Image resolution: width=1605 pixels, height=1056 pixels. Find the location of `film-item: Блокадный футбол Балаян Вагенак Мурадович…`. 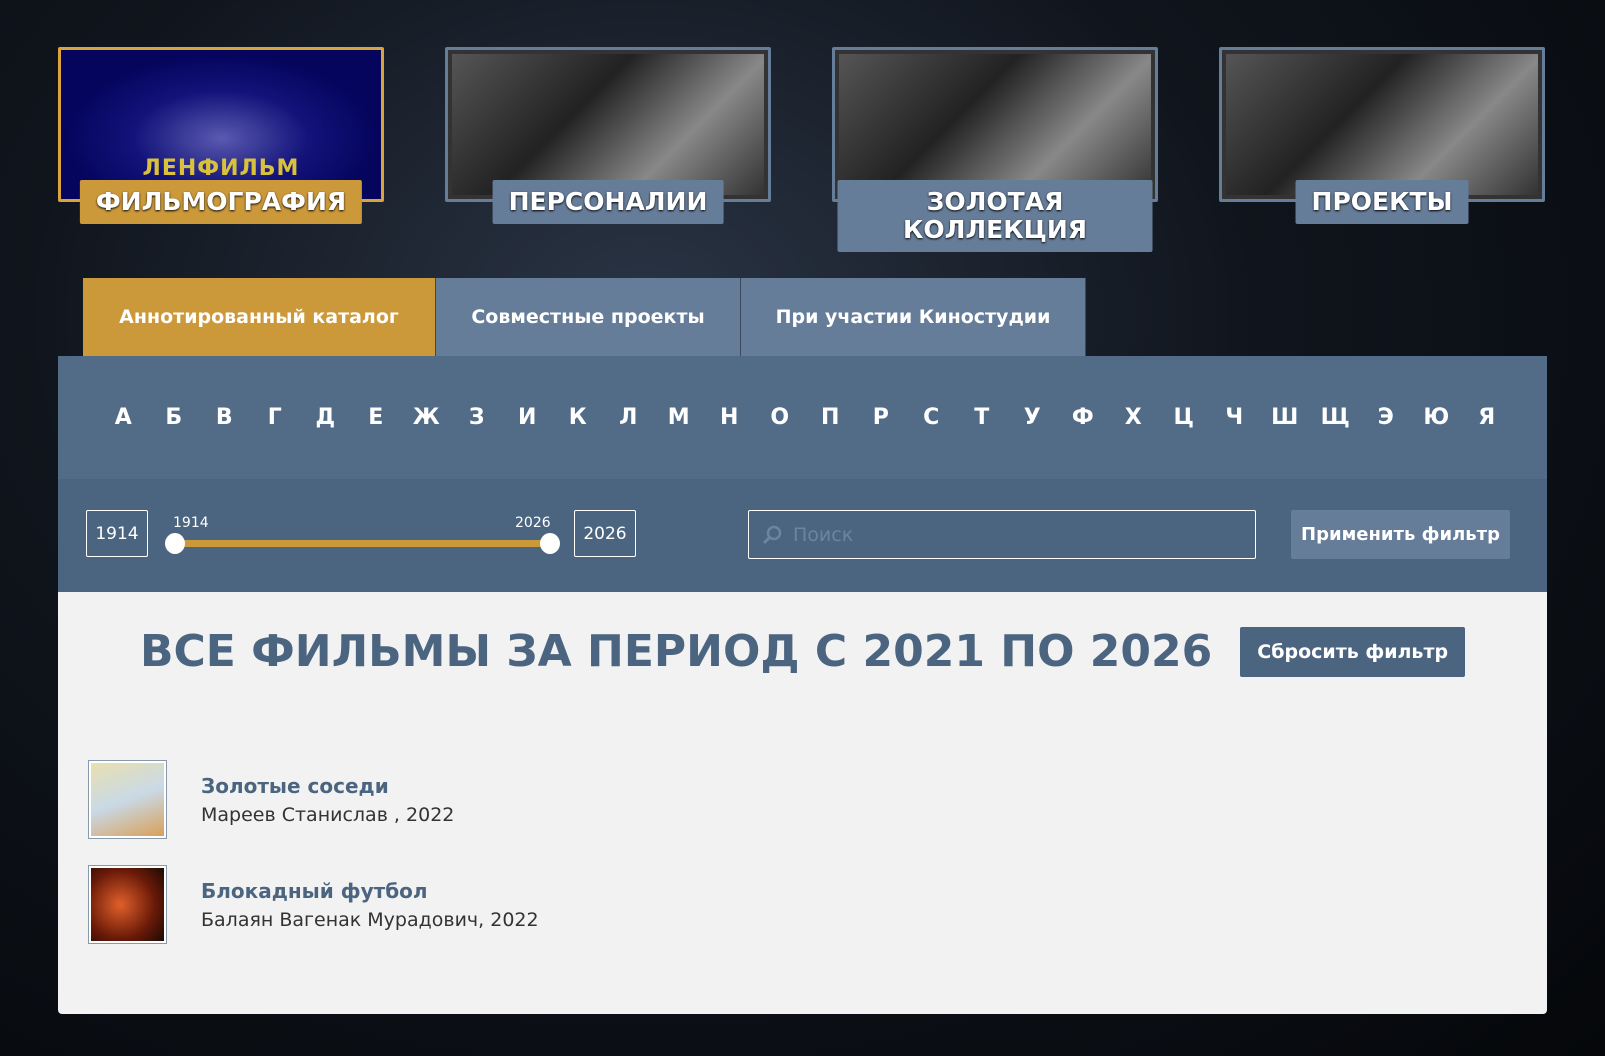

film-item: Блокадный футбол Балаян Вагенак Мурадович… is located at coordinates (313, 904).